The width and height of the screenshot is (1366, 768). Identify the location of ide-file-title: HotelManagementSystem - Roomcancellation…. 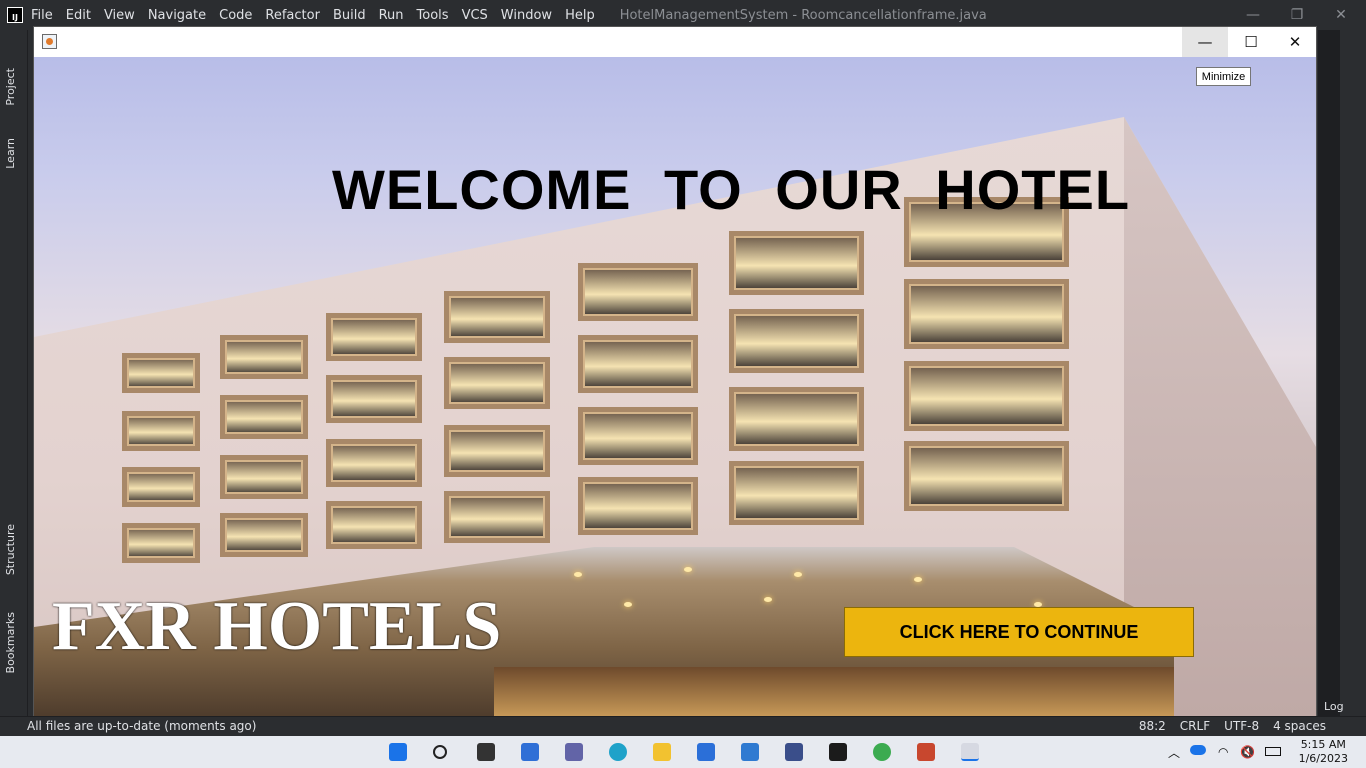
(803, 15).